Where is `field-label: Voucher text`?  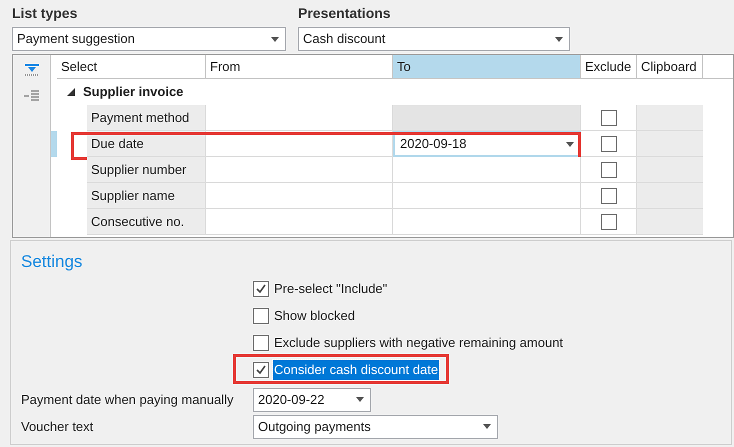 field-label: Voucher text is located at coordinates (57, 427).